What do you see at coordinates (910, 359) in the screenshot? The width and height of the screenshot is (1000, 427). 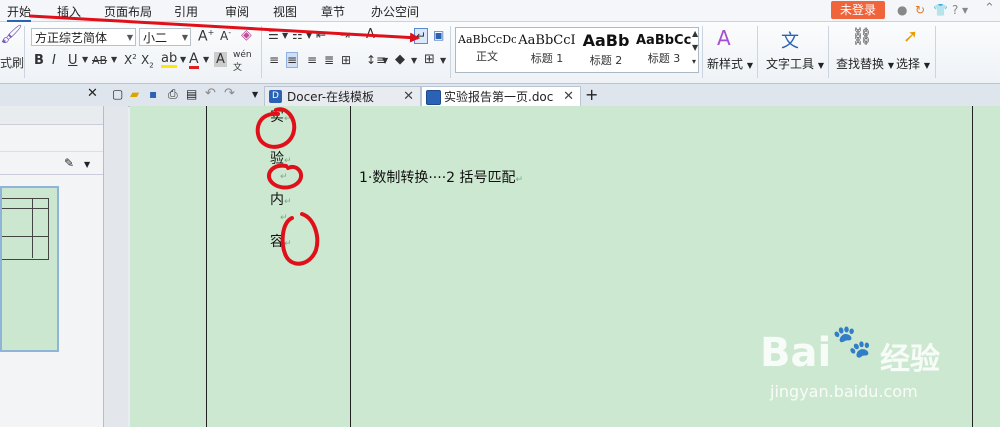 I see `watermark-brand-2: 经验` at bounding box center [910, 359].